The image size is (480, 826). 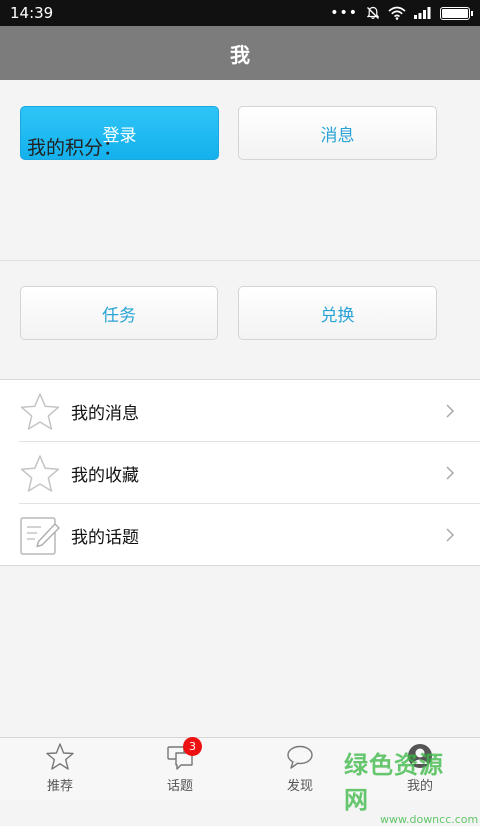 What do you see at coordinates (59, 786) in the screenshot?
I see `tab-label: 推荐` at bounding box center [59, 786].